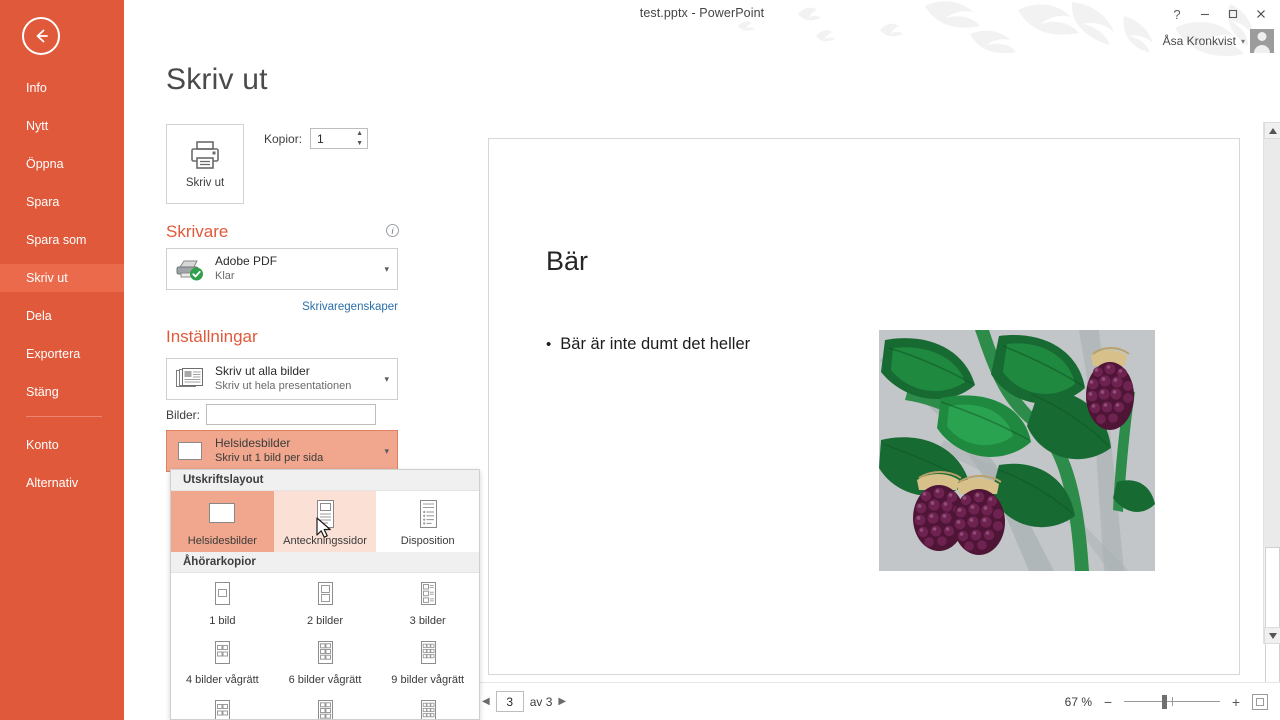 The image size is (1280, 720). Describe the element at coordinates (222, 521) in the screenshot. I see `menu-item-helsidesbilder: Helsidesbilder` at that location.